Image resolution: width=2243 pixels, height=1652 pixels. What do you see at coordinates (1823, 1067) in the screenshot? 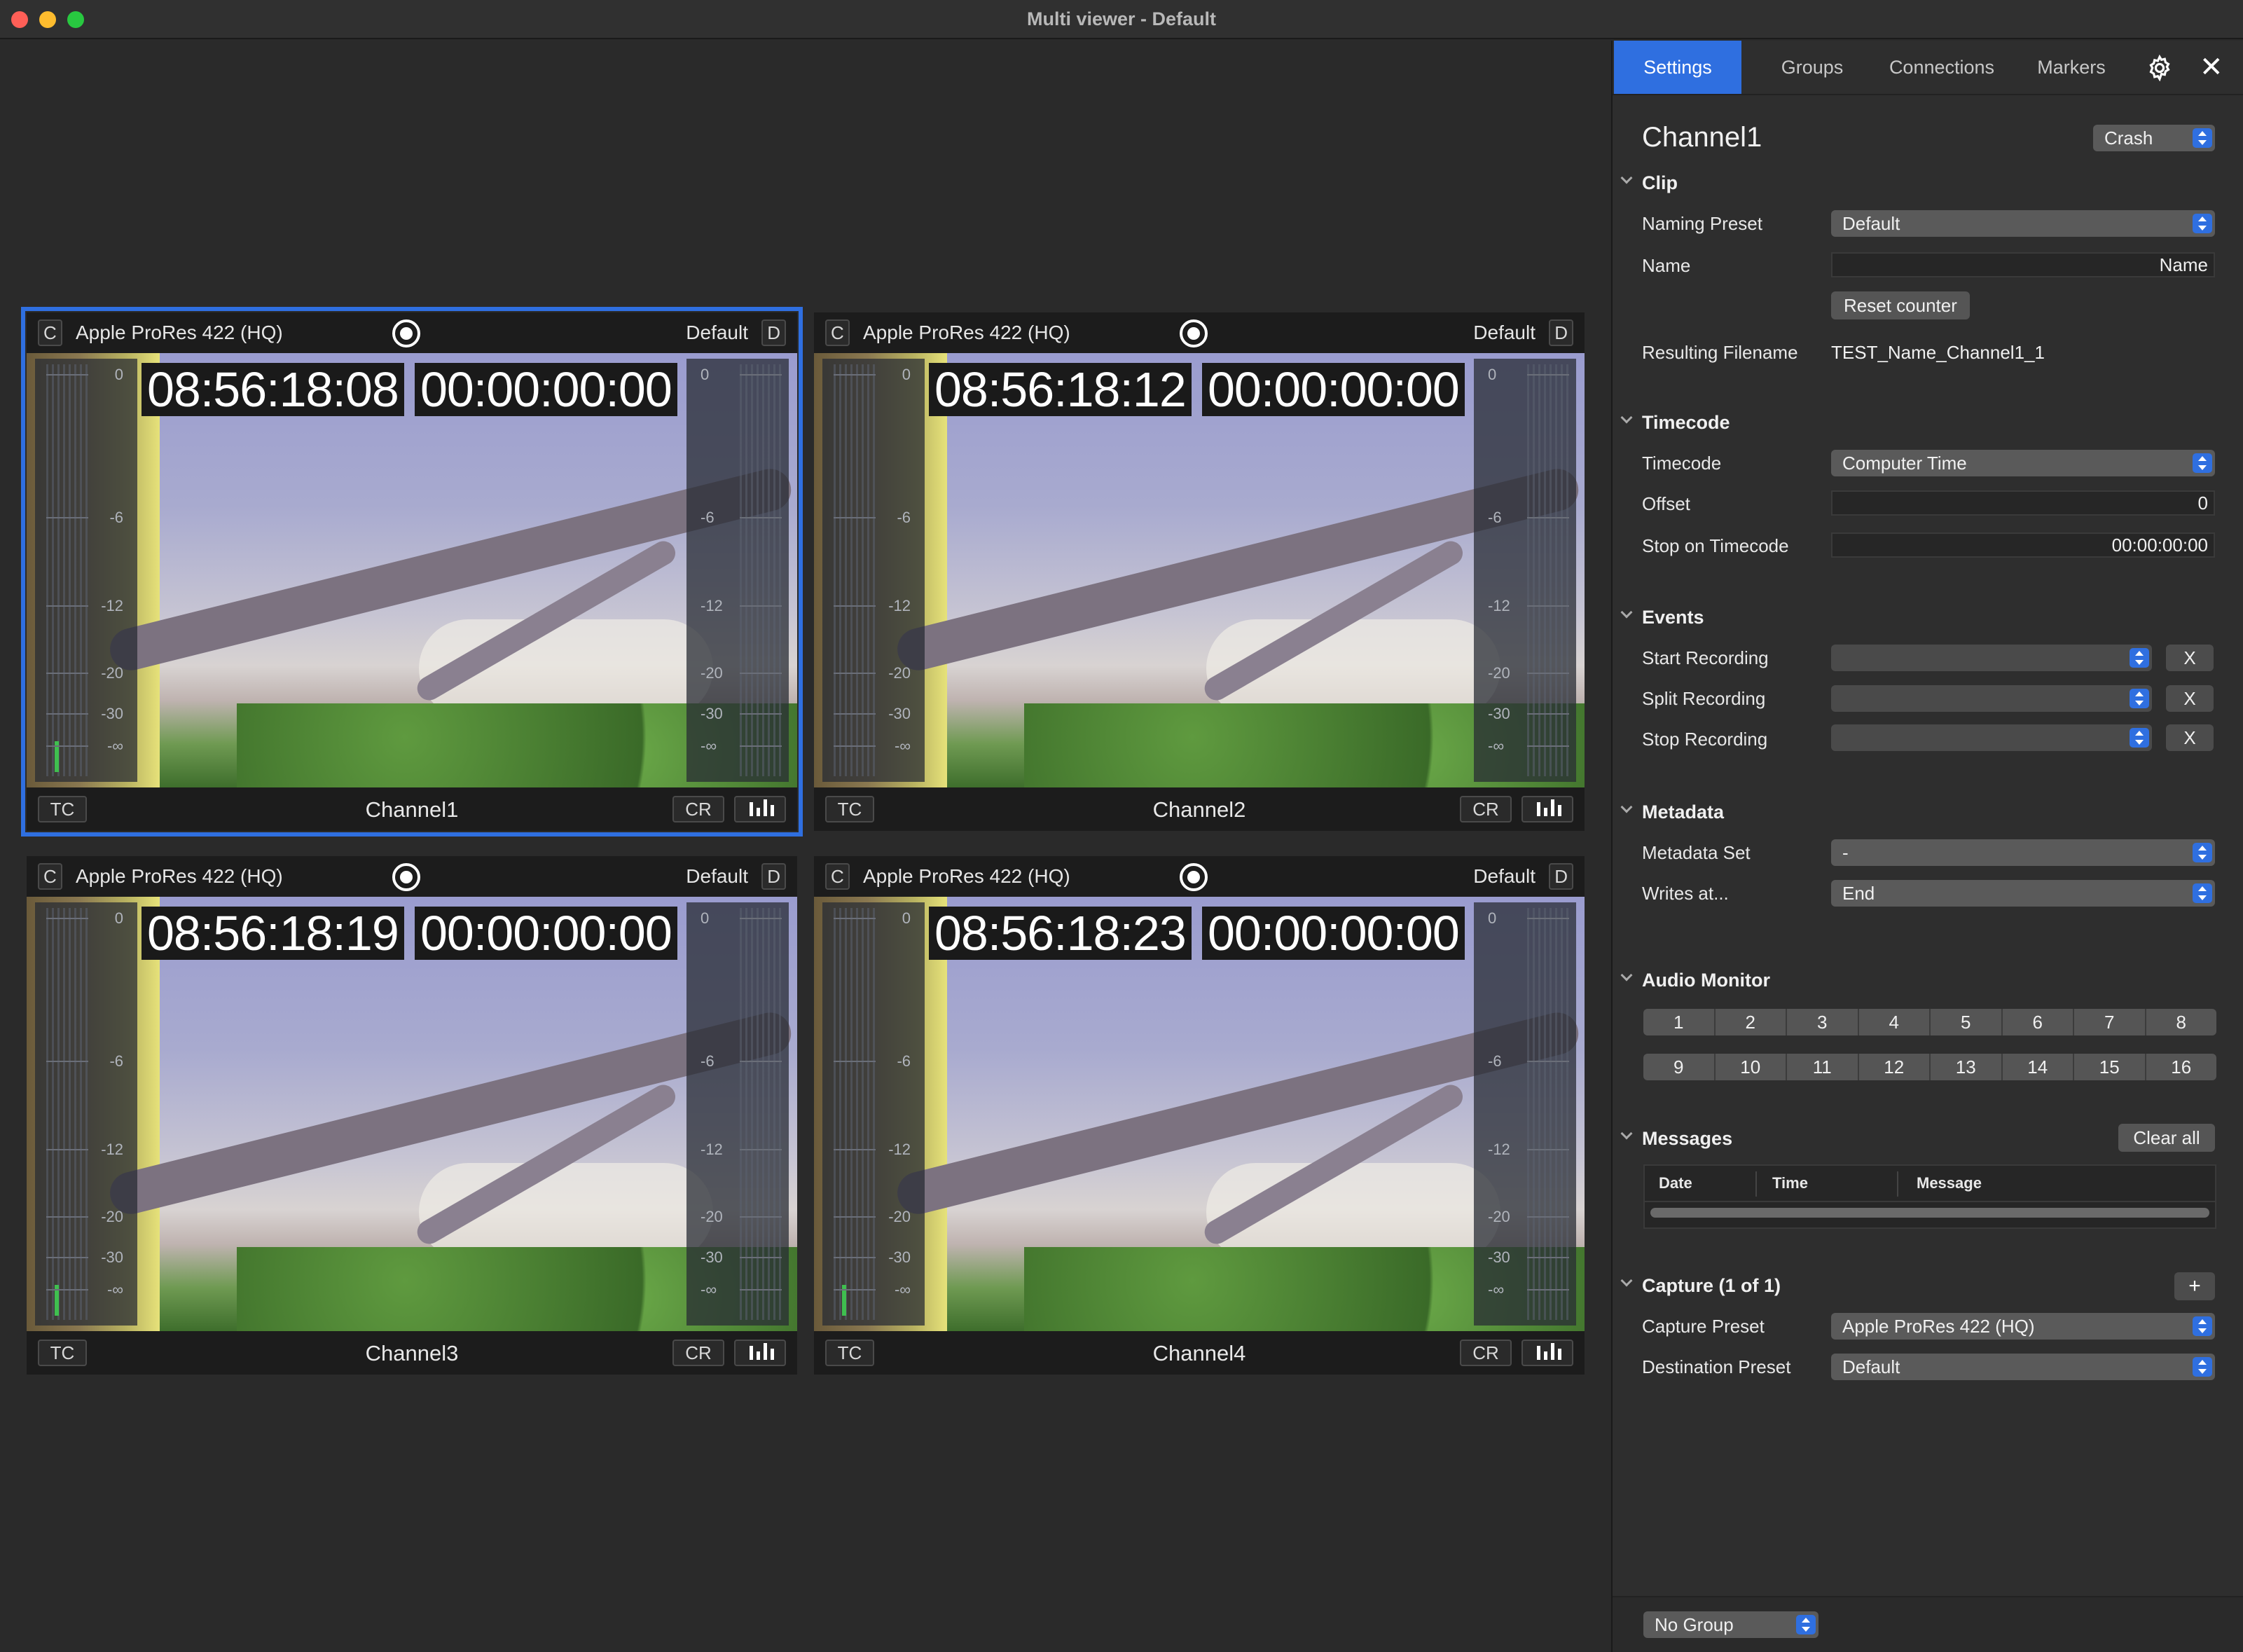
I see `audio-channel-11: 11` at bounding box center [1823, 1067].